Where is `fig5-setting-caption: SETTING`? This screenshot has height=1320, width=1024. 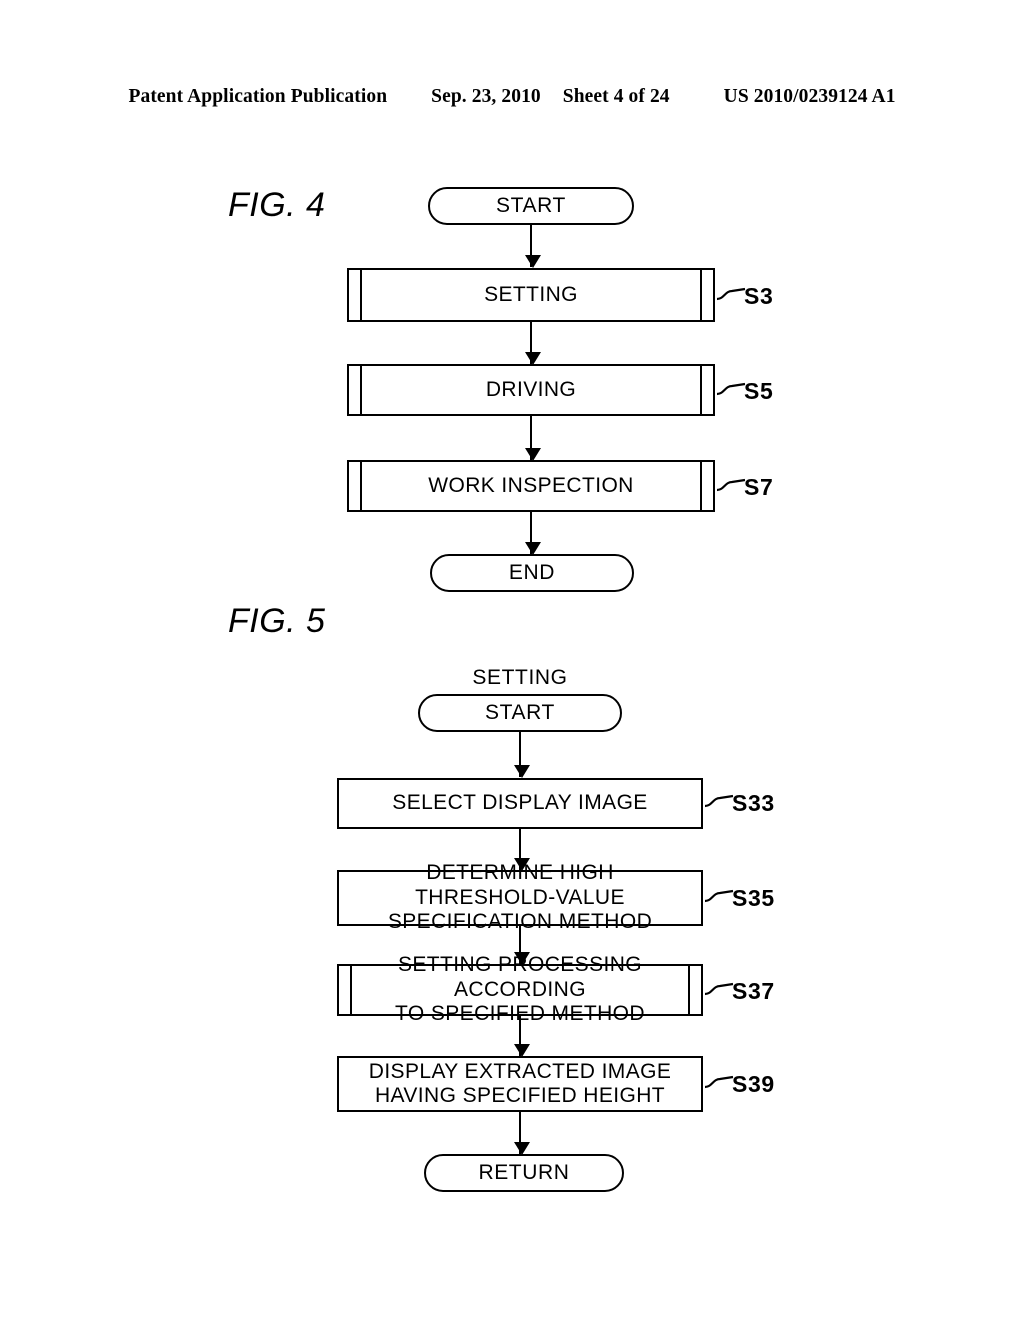 fig5-setting-caption: SETTING is located at coordinates (520, 677).